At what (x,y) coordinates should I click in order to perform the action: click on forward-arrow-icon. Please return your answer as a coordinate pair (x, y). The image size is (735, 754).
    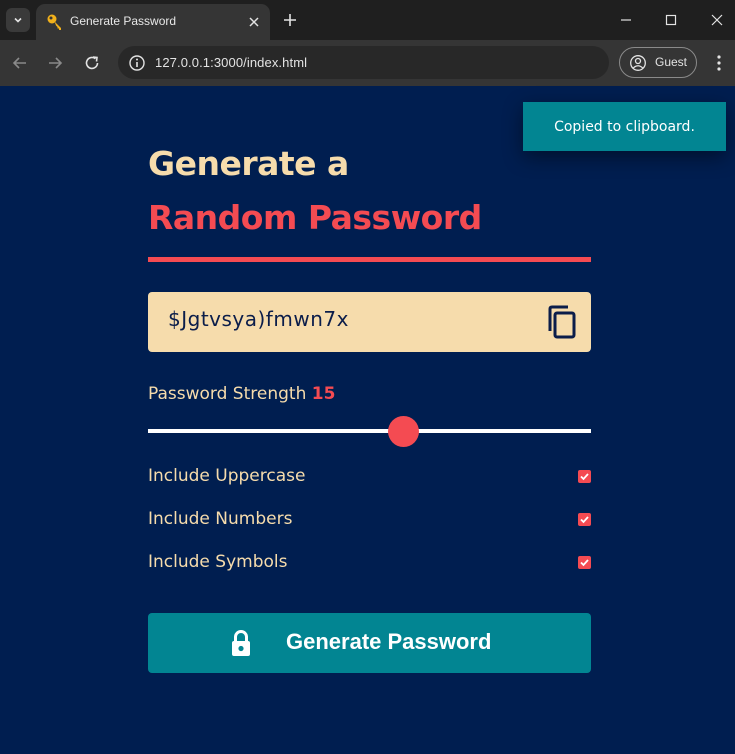
    Looking at the image, I should click on (55, 63).